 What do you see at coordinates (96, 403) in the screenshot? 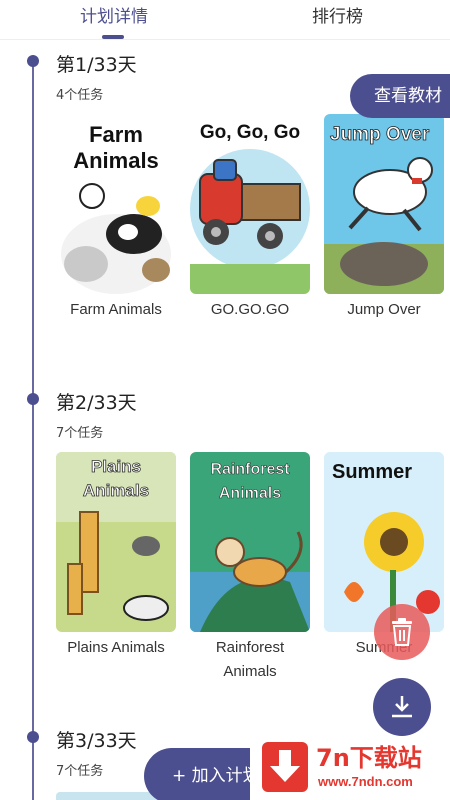
I see `day-title: 第2/33天` at bounding box center [96, 403].